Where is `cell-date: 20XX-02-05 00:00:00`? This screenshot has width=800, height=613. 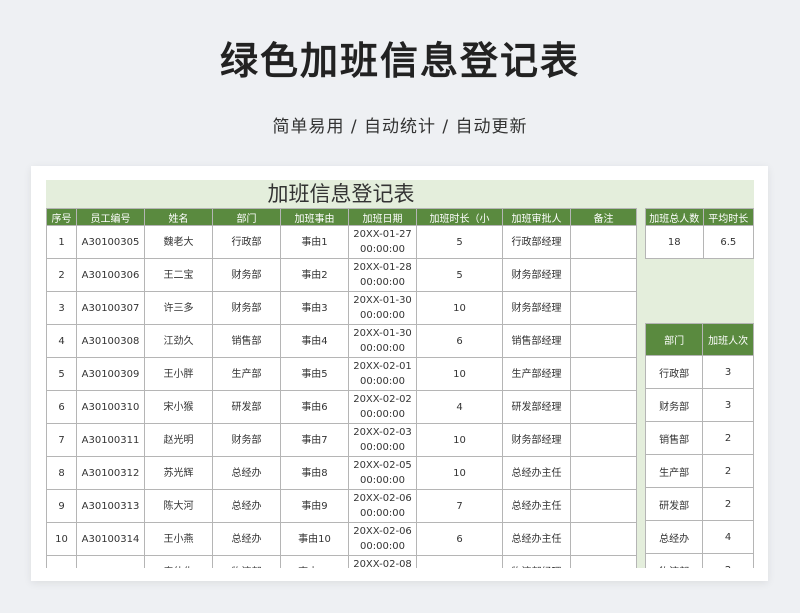
cell-date: 20XX-02-05 00:00:00 is located at coordinates (382, 473).